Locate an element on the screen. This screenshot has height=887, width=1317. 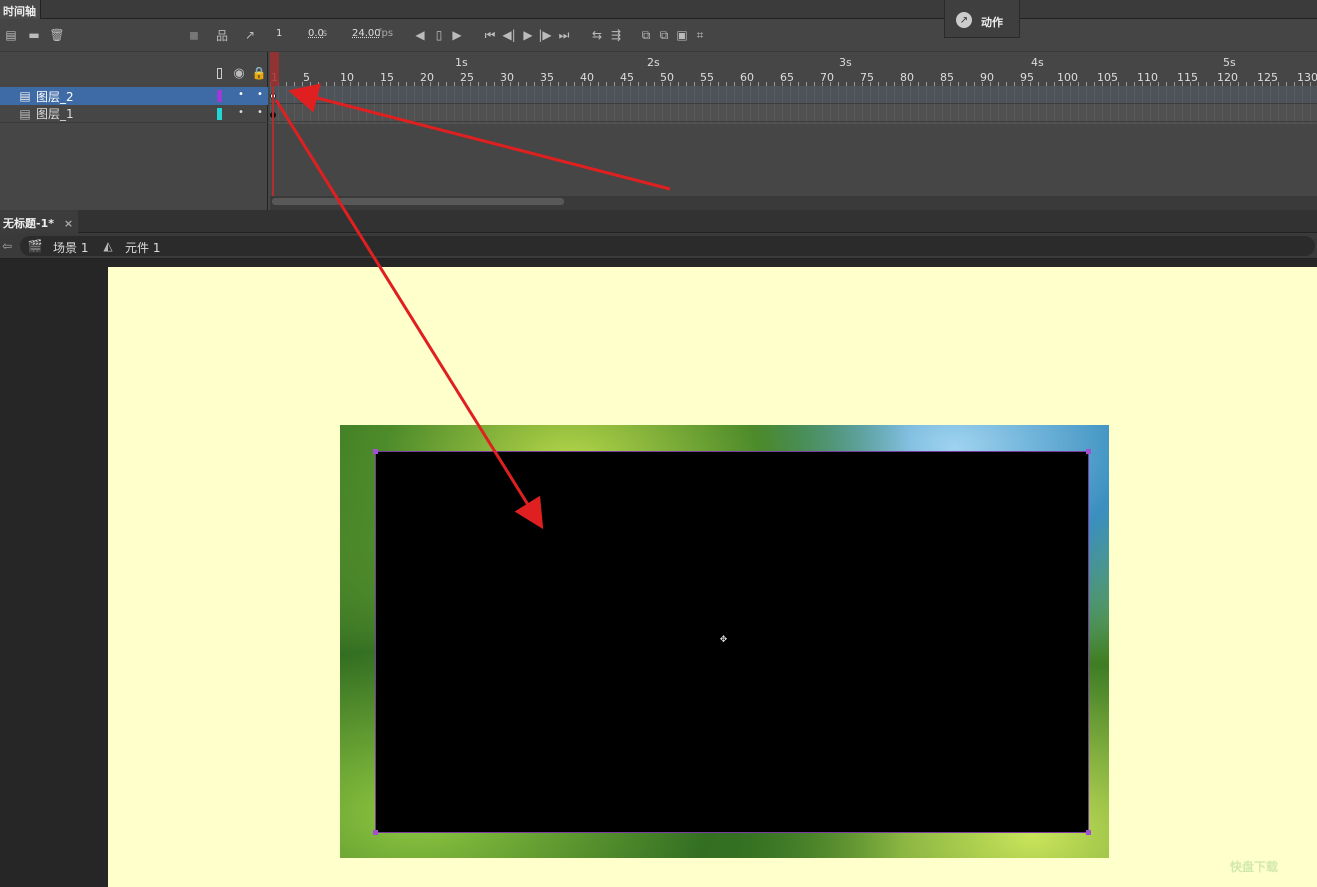
fps-value: 24.00 is located at coordinates (366, 33).